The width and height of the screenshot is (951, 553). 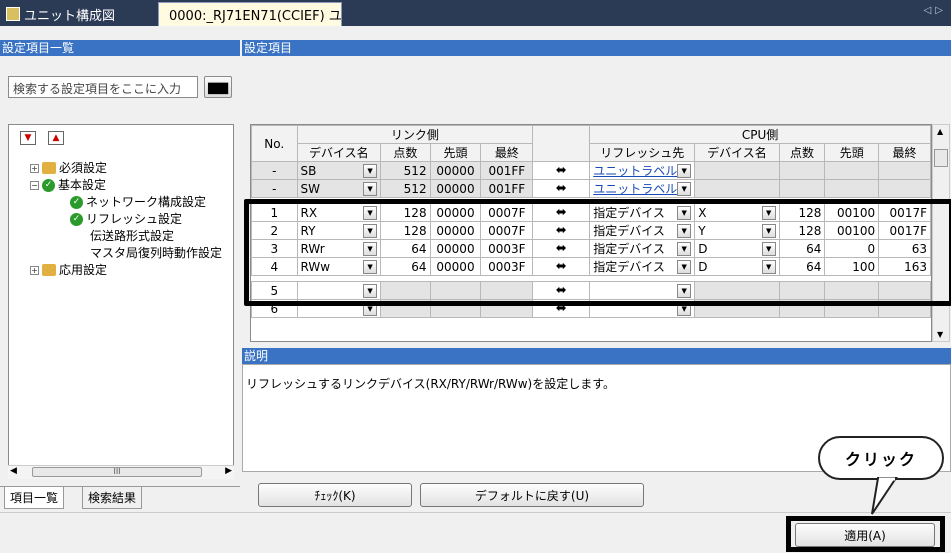 What do you see at coordinates (935, 10) in the screenshot?
I see `tab-scroll-arrows-icon: ◁▷` at bounding box center [935, 10].